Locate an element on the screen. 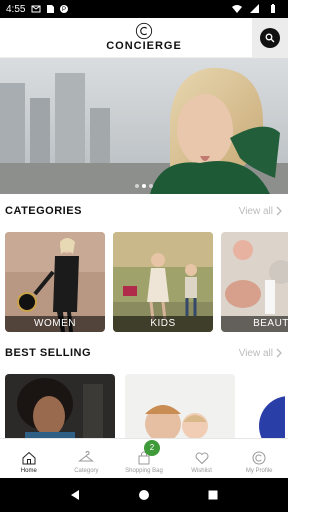  system-nav-bar is located at coordinates (144, 495).